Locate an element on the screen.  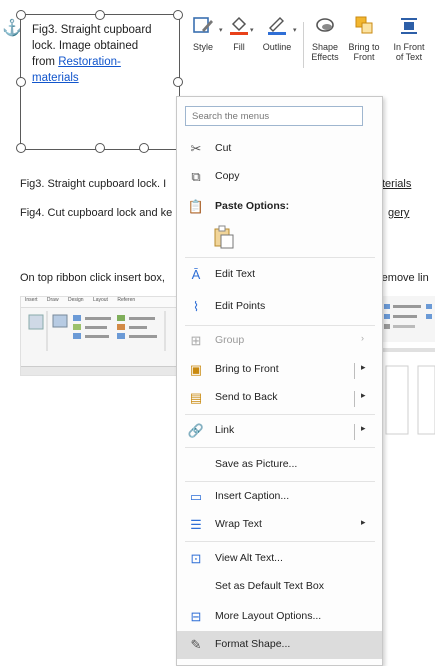
send-to-back-icon: ▤ is located at coordinates (196, 397).